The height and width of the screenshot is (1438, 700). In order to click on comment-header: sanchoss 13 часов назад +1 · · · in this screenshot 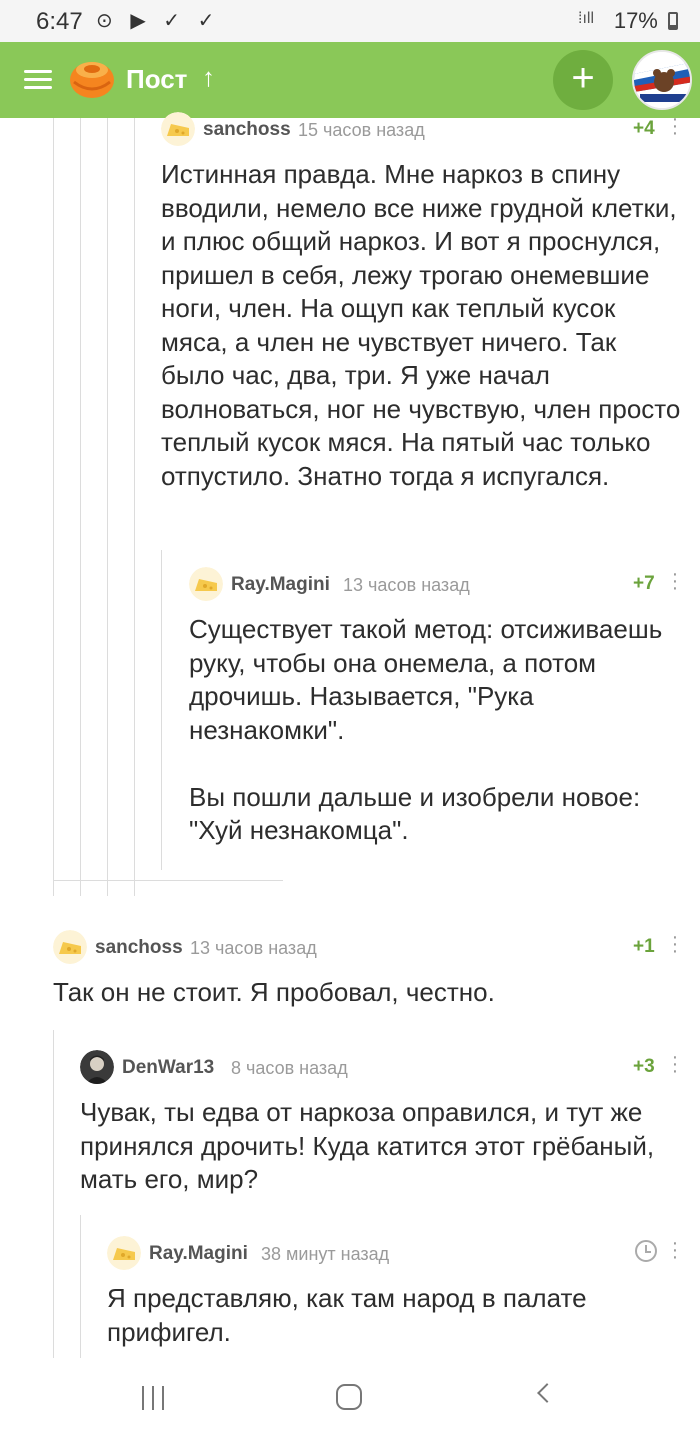, I will do `click(368, 946)`.